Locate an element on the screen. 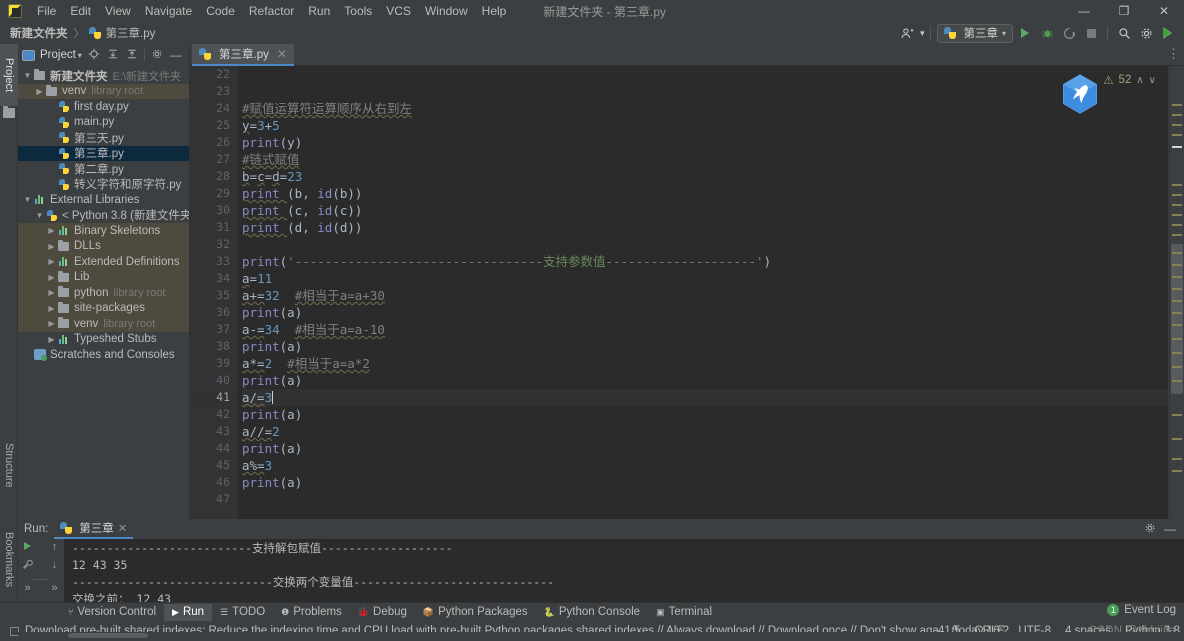 Image resolution: width=1184 pixels, height=641 pixels. expand-icon-2: » is located at coordinates (55, 588).